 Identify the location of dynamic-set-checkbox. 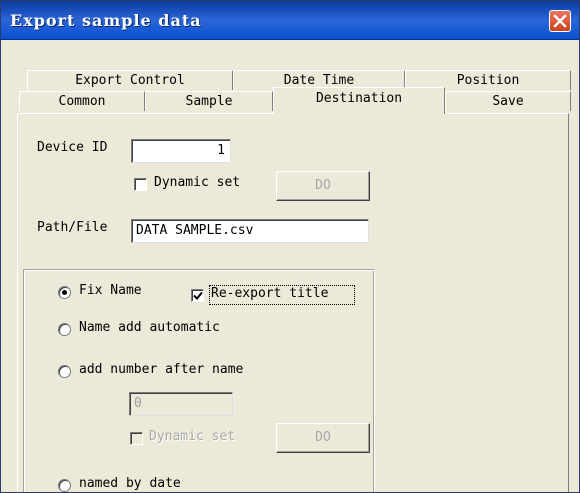
(140, 184).